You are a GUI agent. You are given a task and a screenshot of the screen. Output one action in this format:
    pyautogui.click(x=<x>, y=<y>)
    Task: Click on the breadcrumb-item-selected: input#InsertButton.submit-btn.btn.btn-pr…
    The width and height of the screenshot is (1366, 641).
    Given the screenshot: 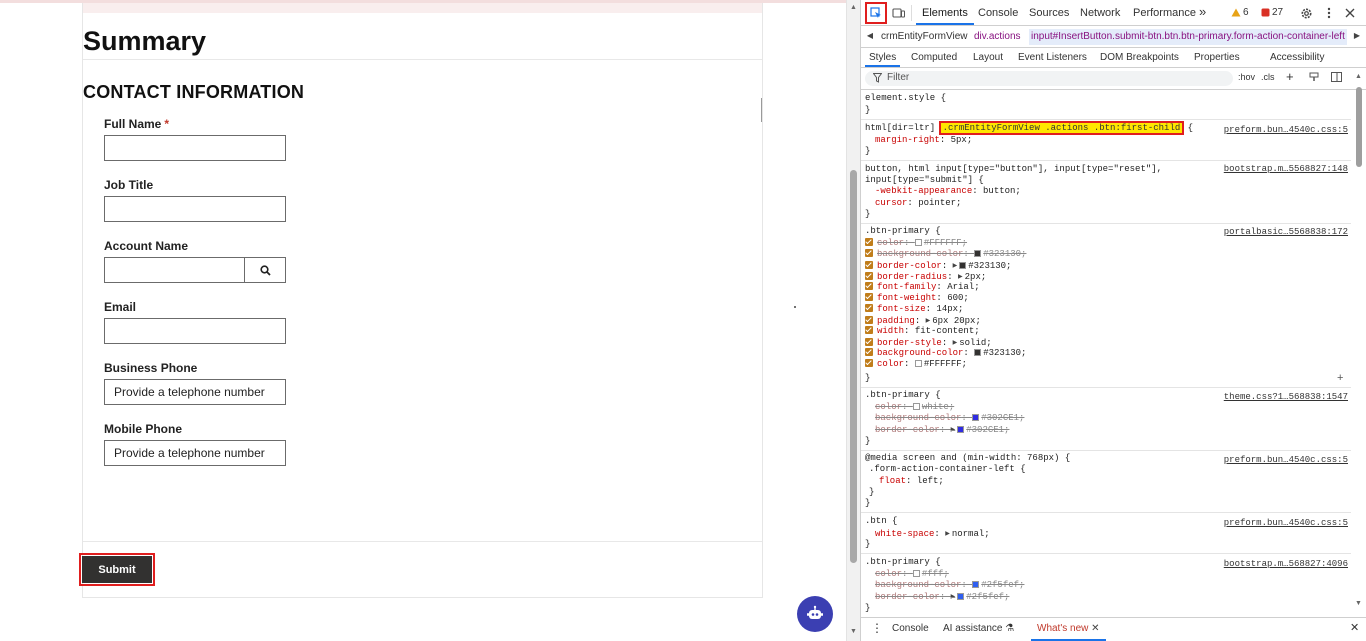 What is the action you would take?
    pyautogui.click(x=1188, y=37)
    